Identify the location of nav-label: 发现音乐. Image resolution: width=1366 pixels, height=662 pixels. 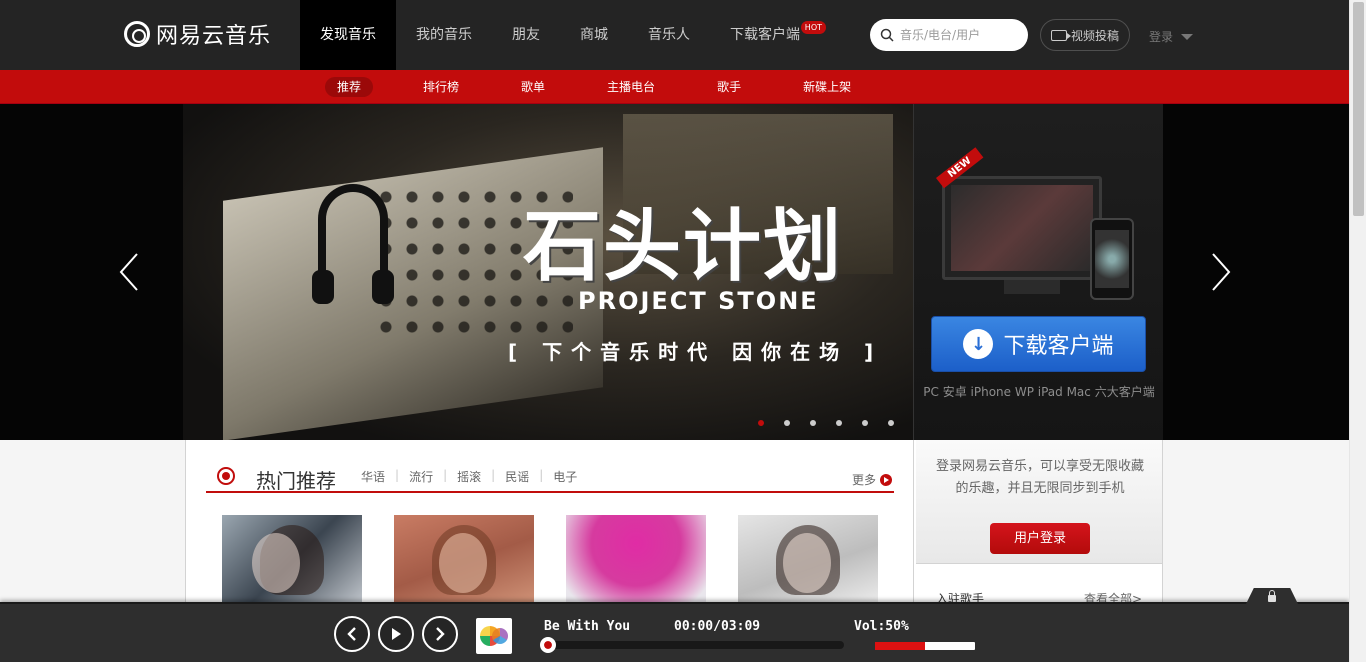
(348, 35).